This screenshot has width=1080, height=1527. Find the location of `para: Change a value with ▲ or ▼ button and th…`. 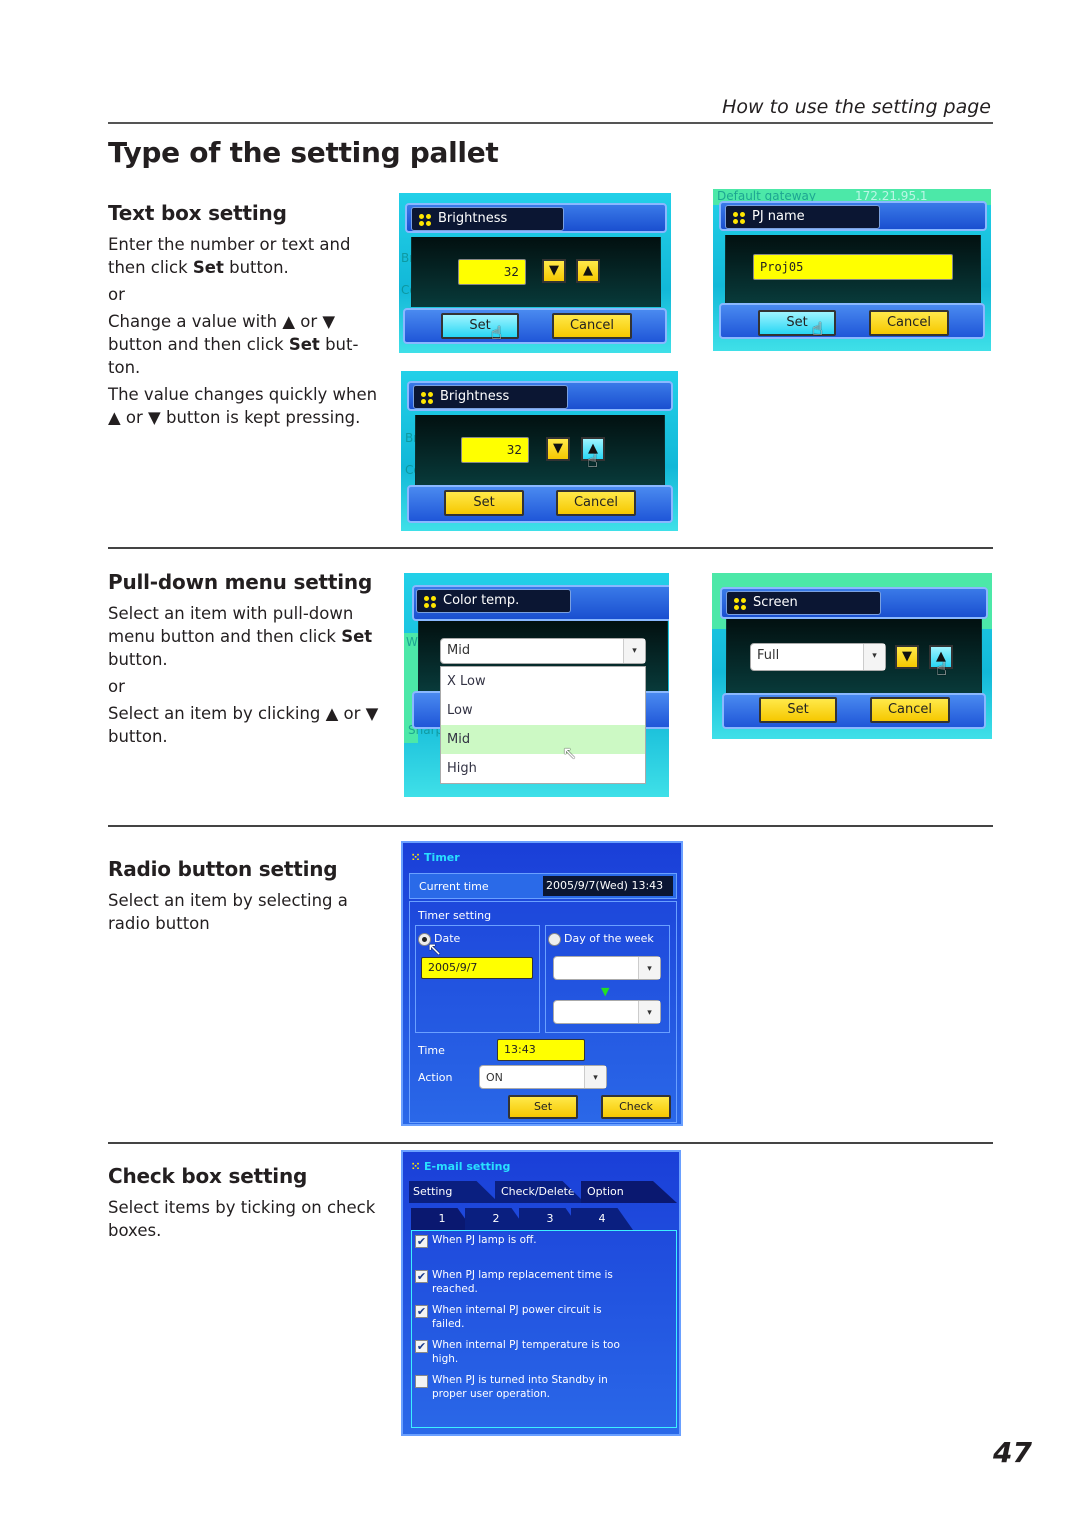

para: Change a value with ▲ or ▼ button and th… is located at coordinates (233, 344).